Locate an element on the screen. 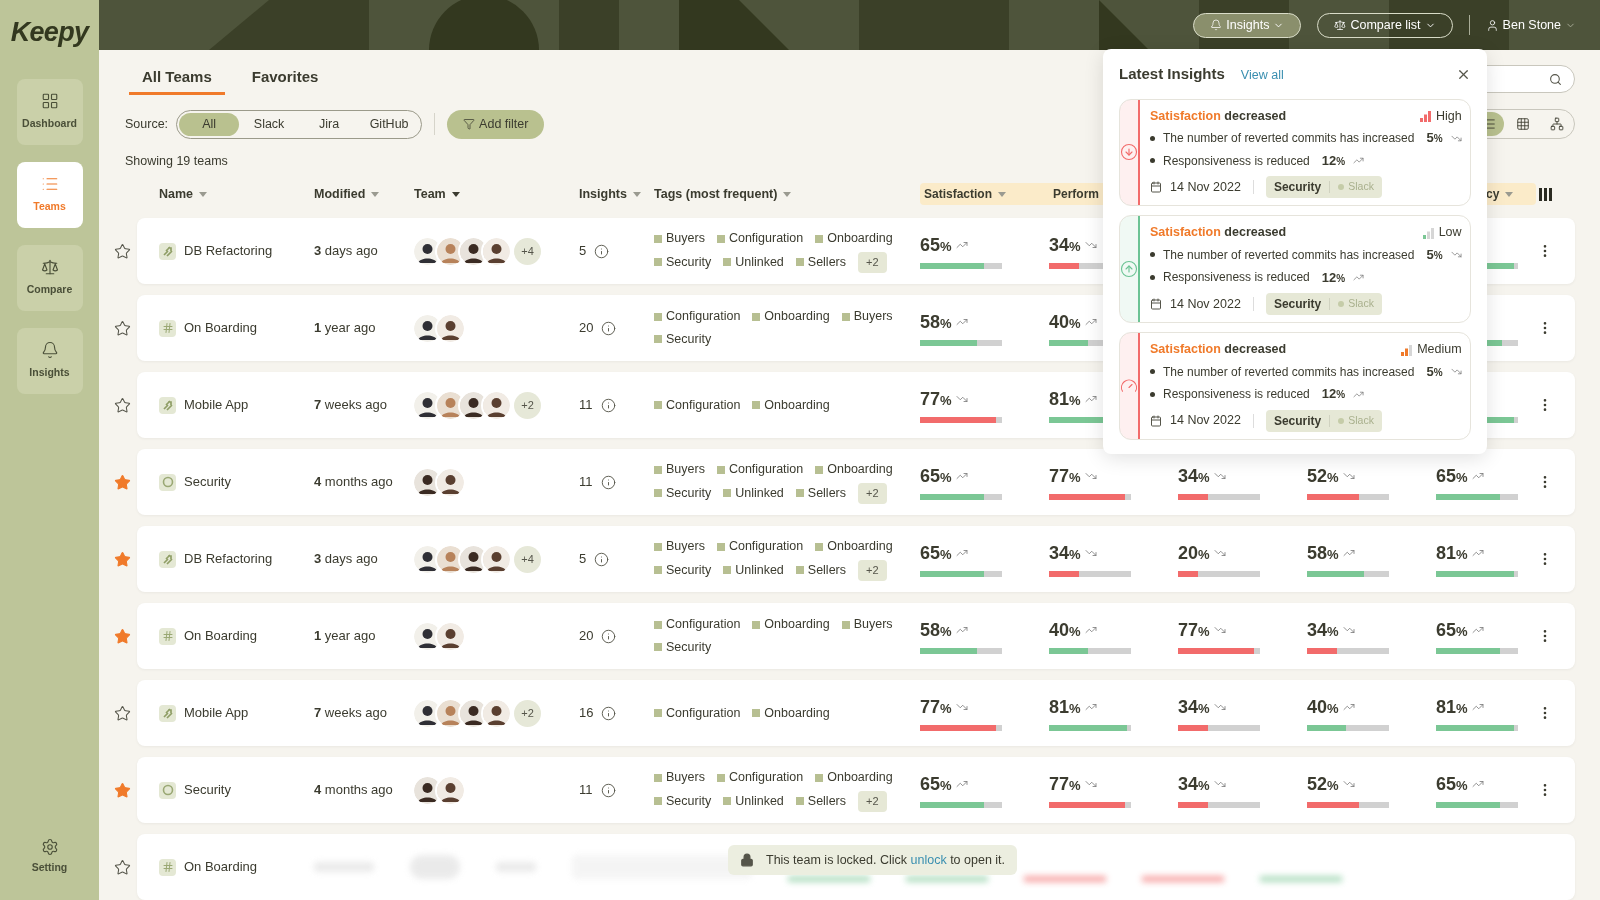 Image resolution: width=1600 pixels, height=900 pixels. column-header: Name is located at coordinates (236, 194).